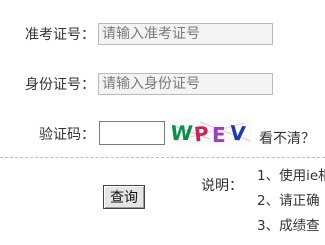  Describe the element at coordinates (185, 34) in the screenshot. I see `exam-id-input` at that location.